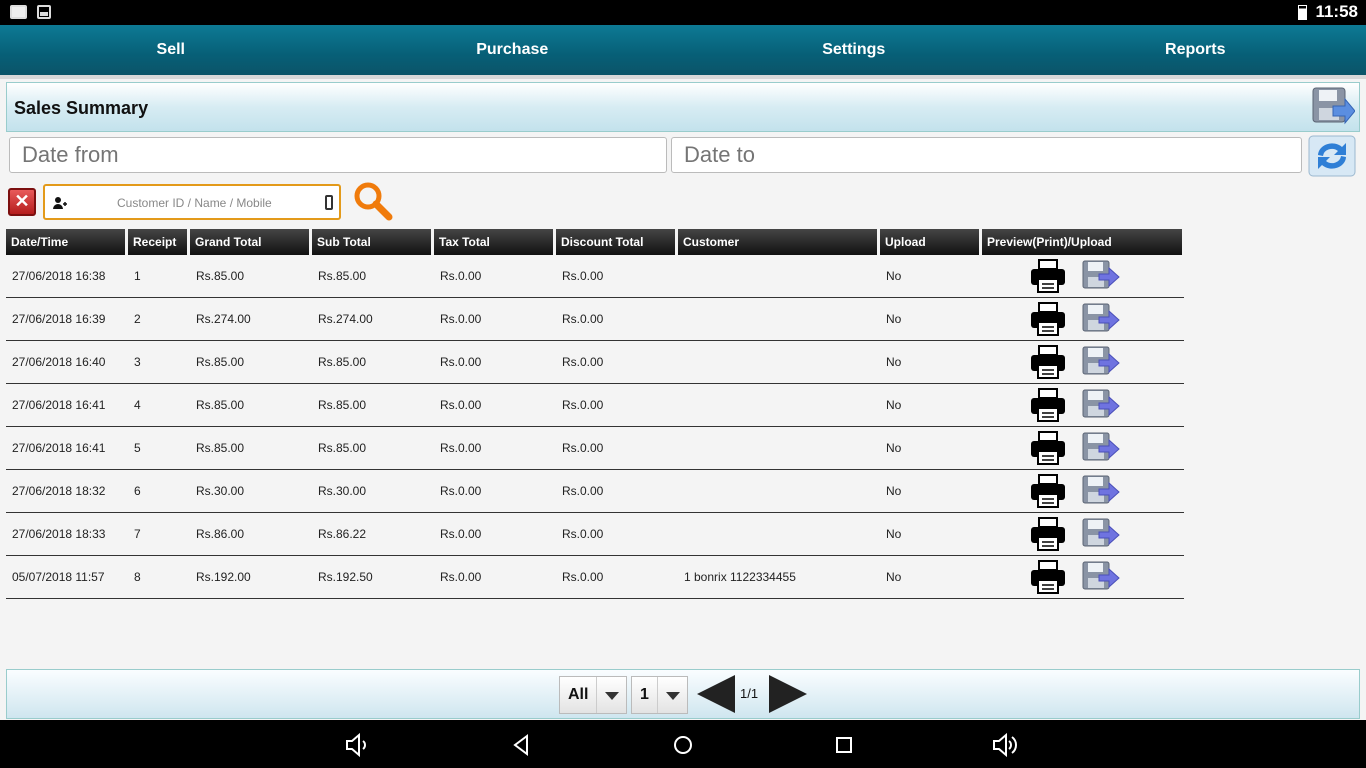 Image resolution: width=1366 pixels, height=768 pixels. What do you see at coordinates (18, 12) in the screenshot?
I see `notification-icon` at bounding box center [18, 12].